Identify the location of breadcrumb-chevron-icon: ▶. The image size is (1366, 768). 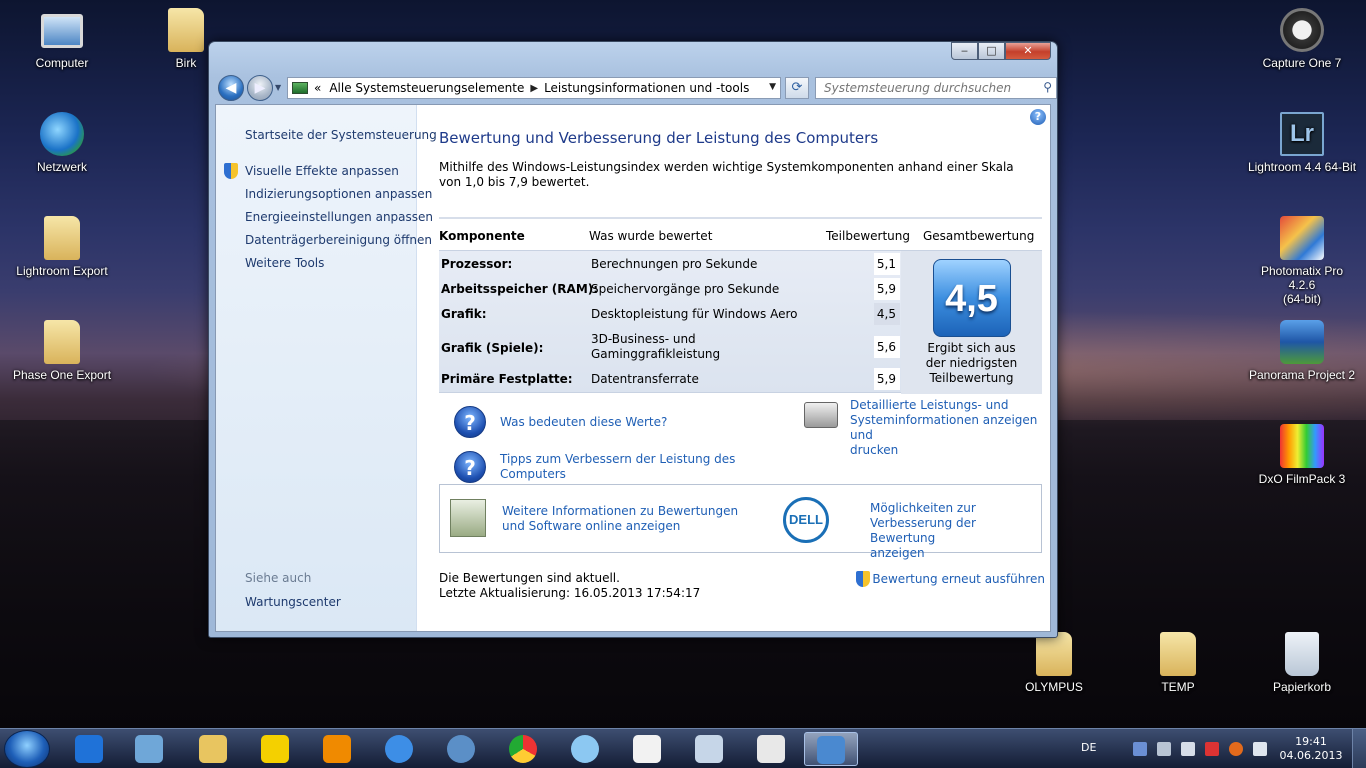
(534, 88).